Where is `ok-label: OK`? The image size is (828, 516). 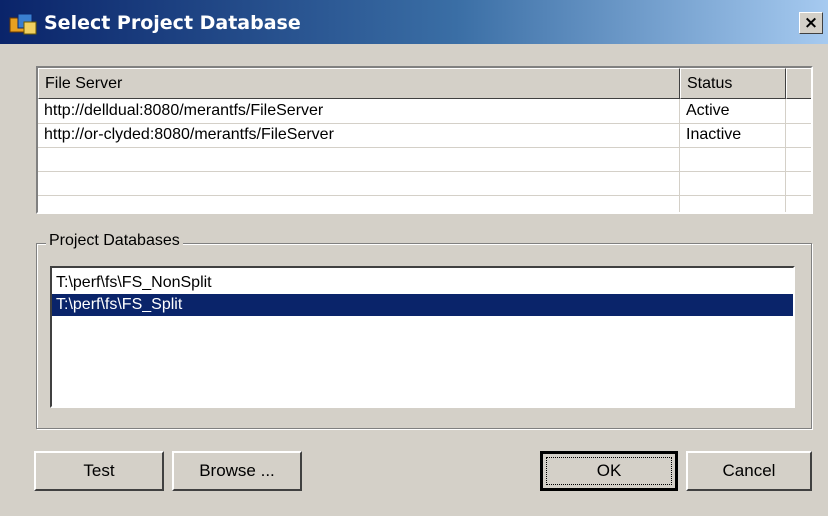
ok-label: OK is located at coordinates (609, 470).